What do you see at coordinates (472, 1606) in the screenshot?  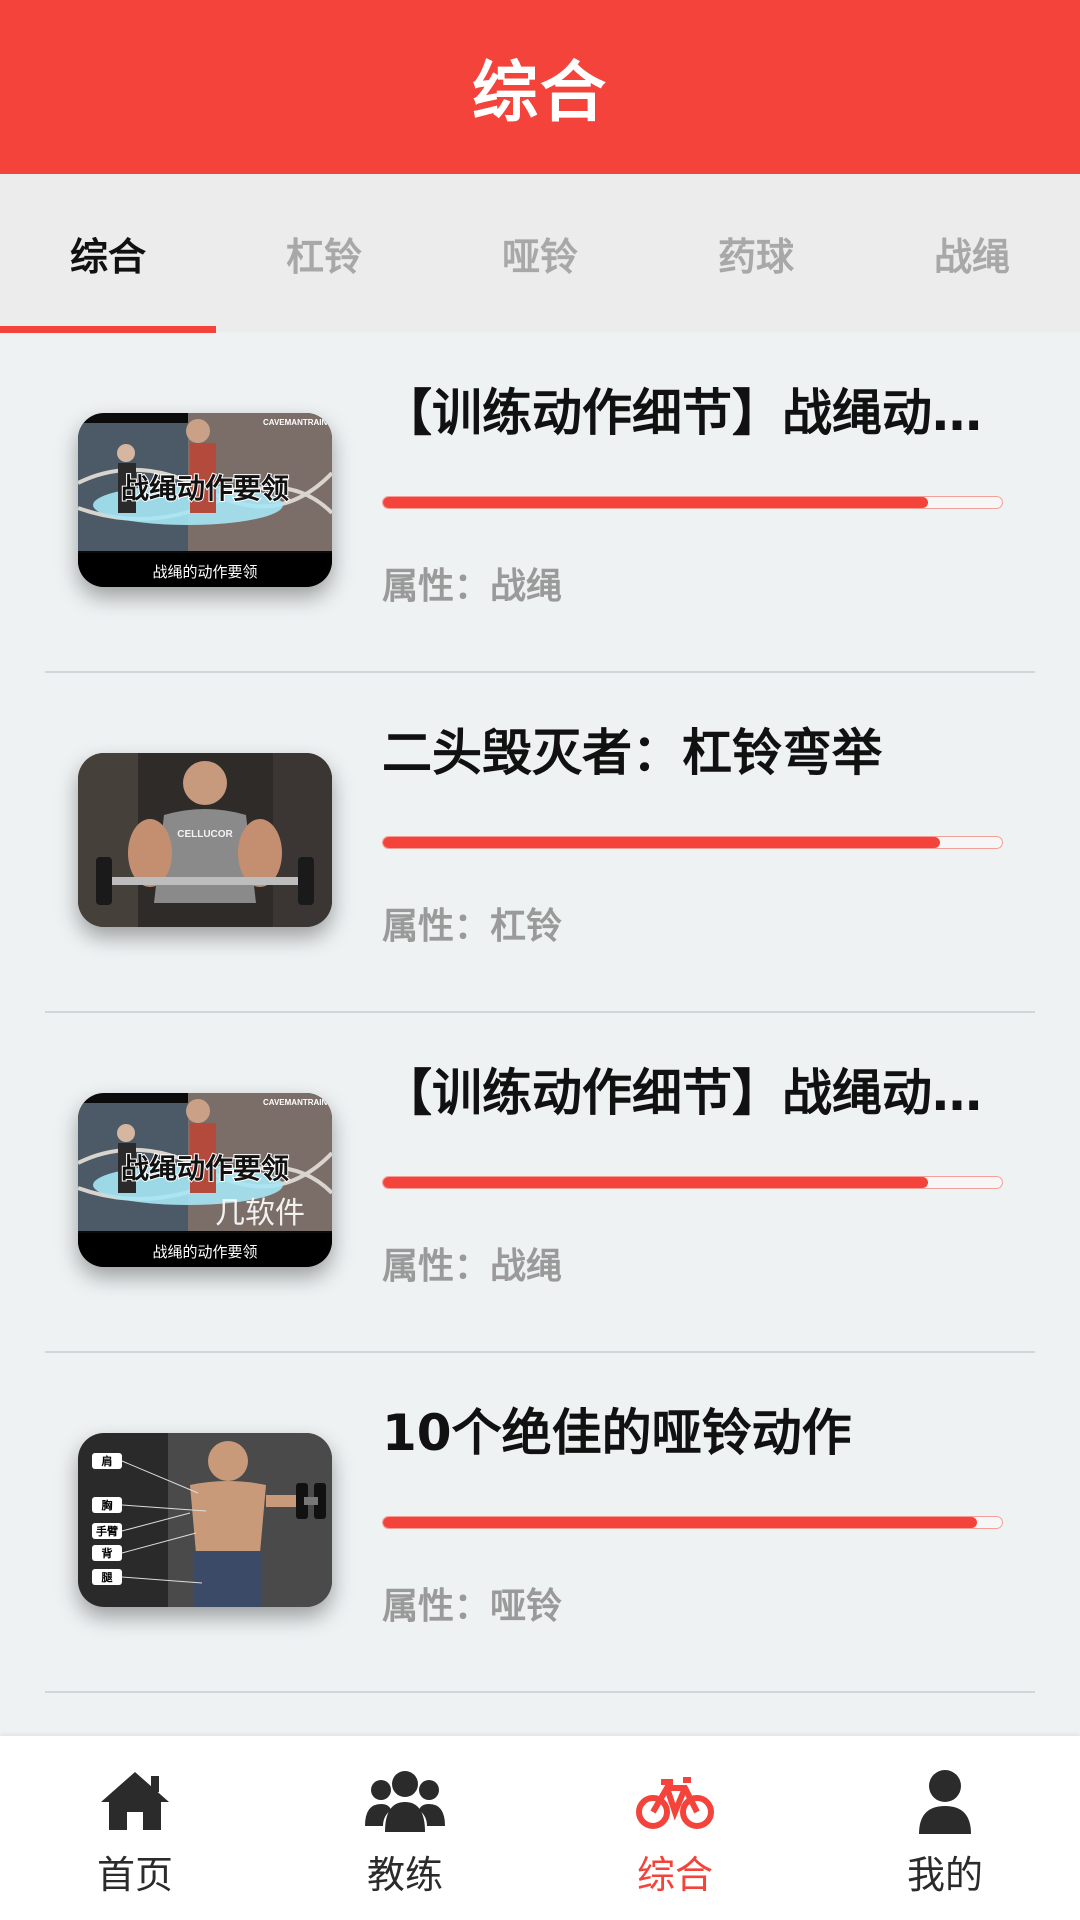 I see `item-attribute: 属性：哑铃` at bounding box center [472, 1606].